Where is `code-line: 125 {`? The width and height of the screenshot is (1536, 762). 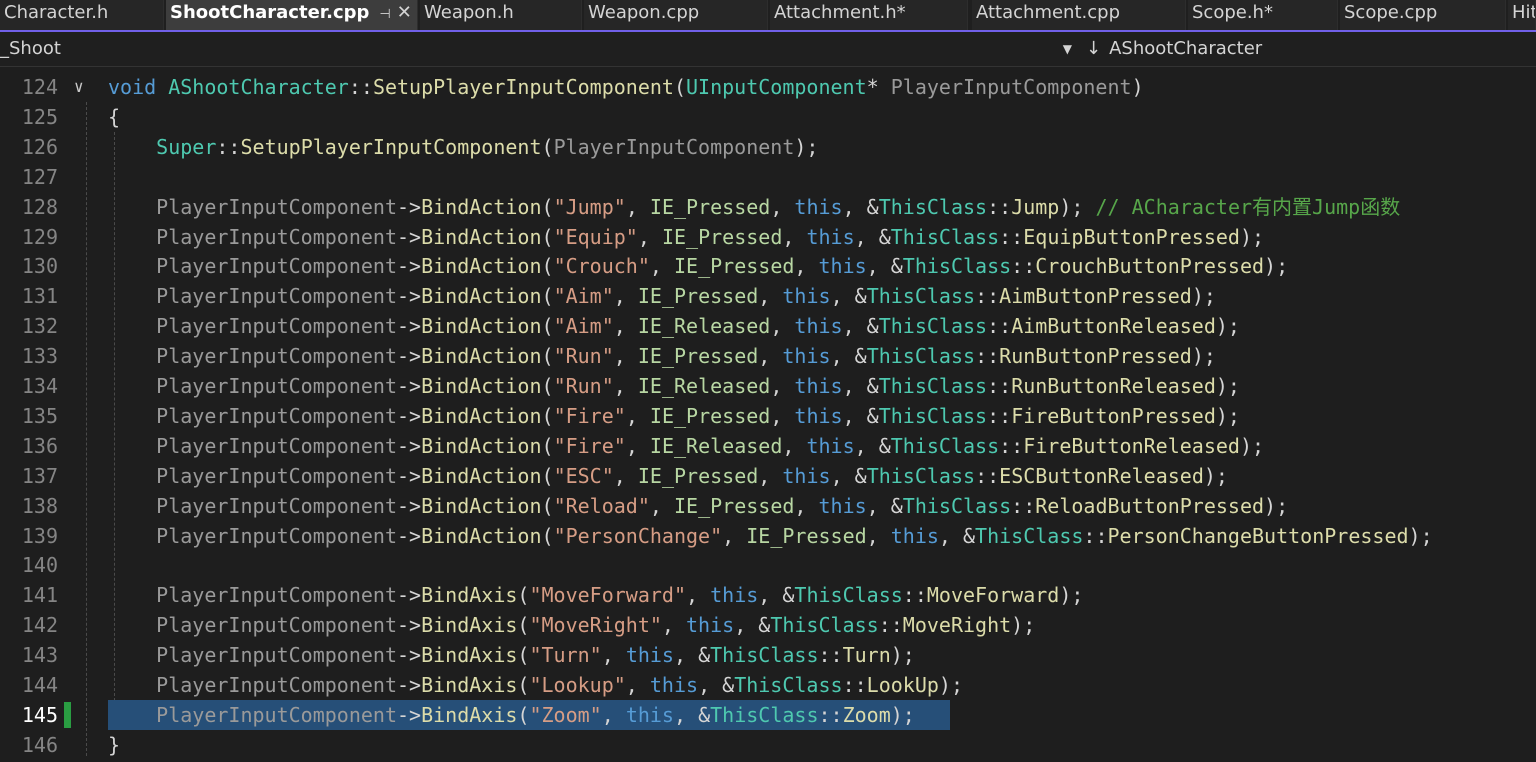
code-line: 125 { is located at coordinates (768, 117).